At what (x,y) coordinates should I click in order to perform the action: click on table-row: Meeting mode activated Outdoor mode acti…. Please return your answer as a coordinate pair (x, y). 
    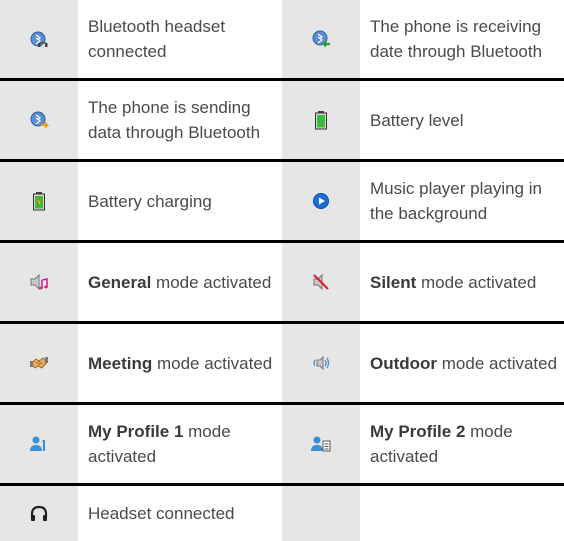
    Looking at the image, I should click on (282, 364).